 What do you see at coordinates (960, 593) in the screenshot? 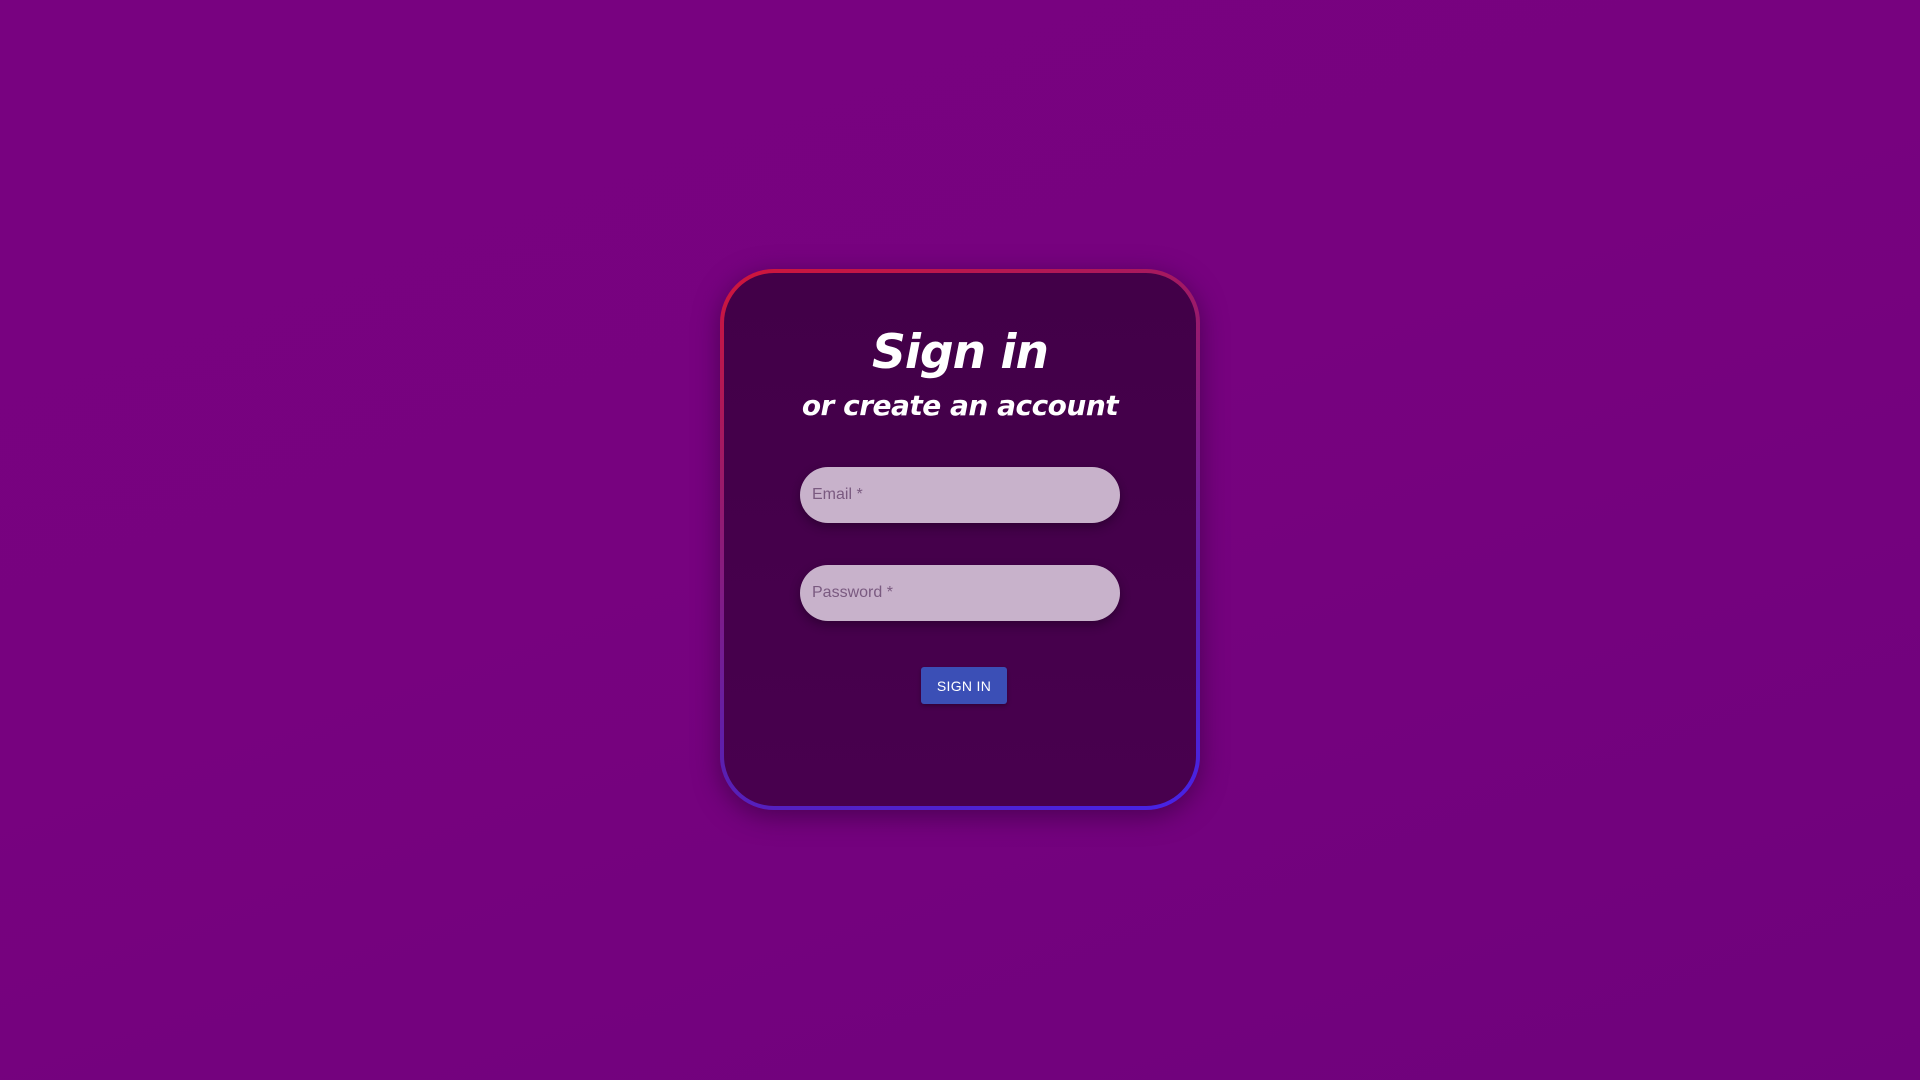
I see `password-field` at bounding box center [960, 593].